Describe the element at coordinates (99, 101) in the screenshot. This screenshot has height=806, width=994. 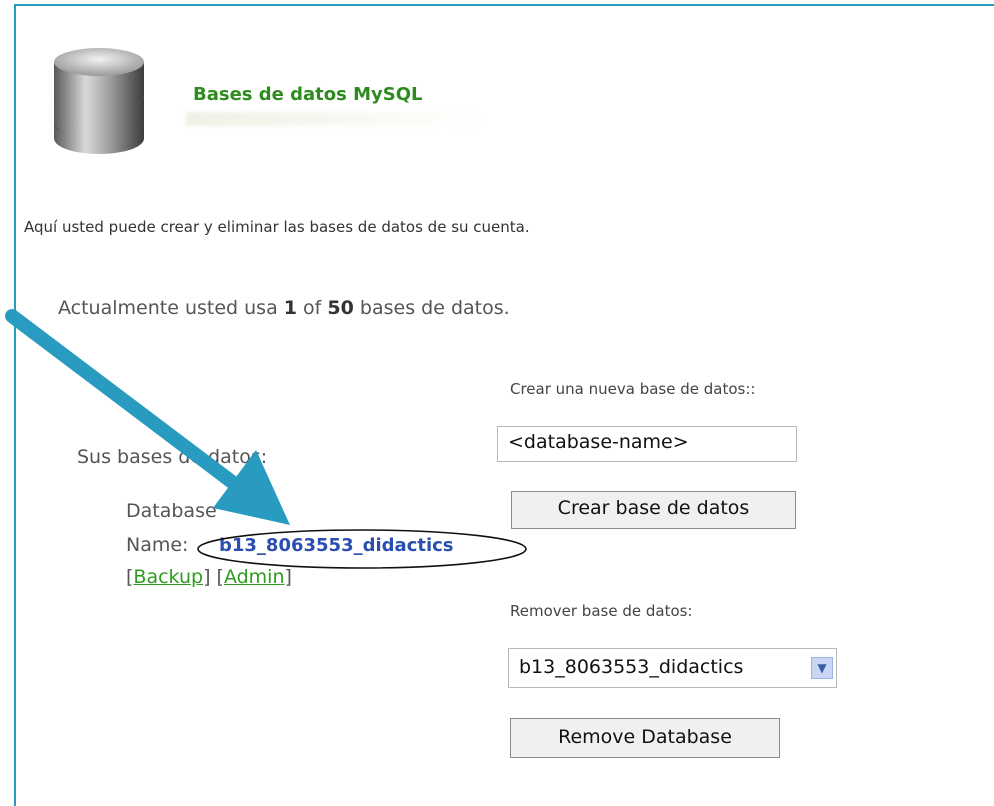
I see `database-icon` at that location.